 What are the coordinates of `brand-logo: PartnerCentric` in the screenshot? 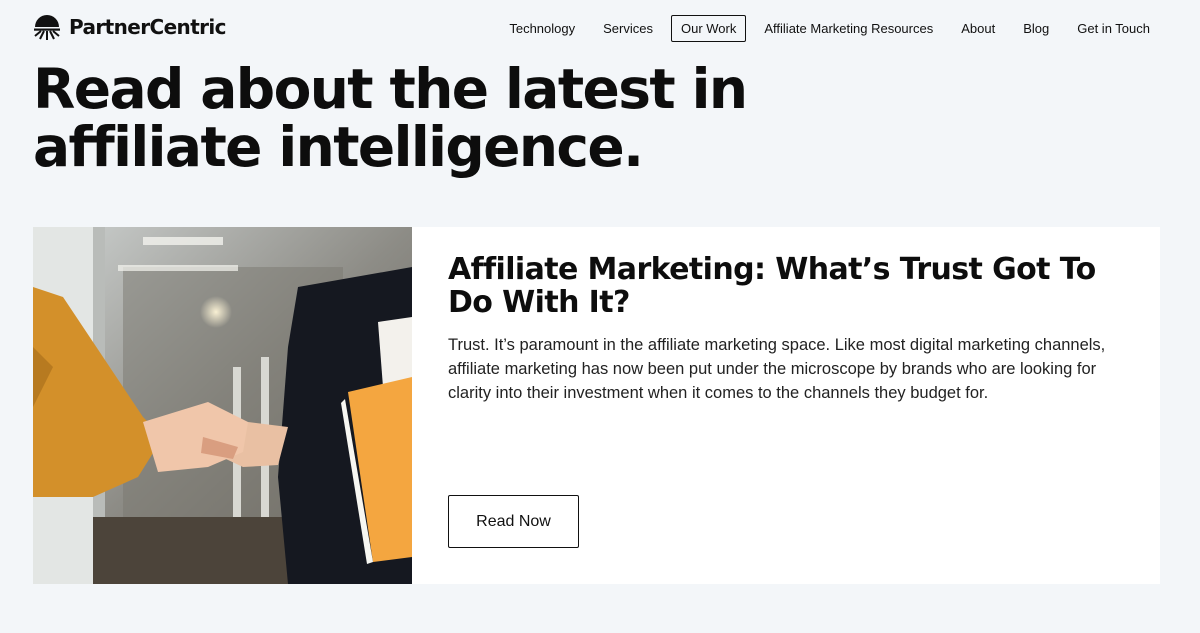 It's located at (130, 27).